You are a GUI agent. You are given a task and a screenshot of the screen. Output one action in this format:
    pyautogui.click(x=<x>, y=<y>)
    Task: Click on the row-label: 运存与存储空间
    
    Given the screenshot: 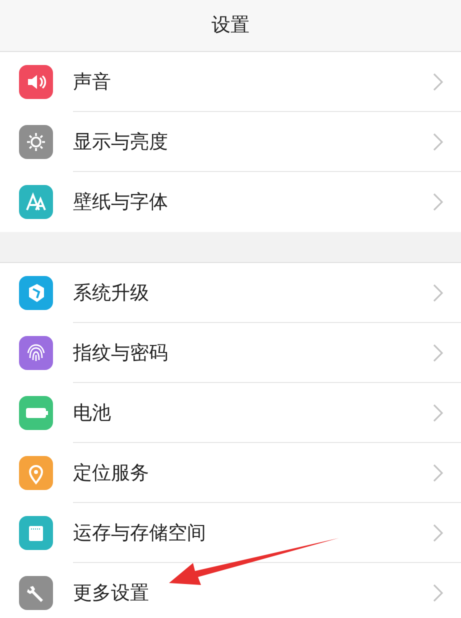 What is the action you would take?
    pyautogui.click(x=140, y=533)
    